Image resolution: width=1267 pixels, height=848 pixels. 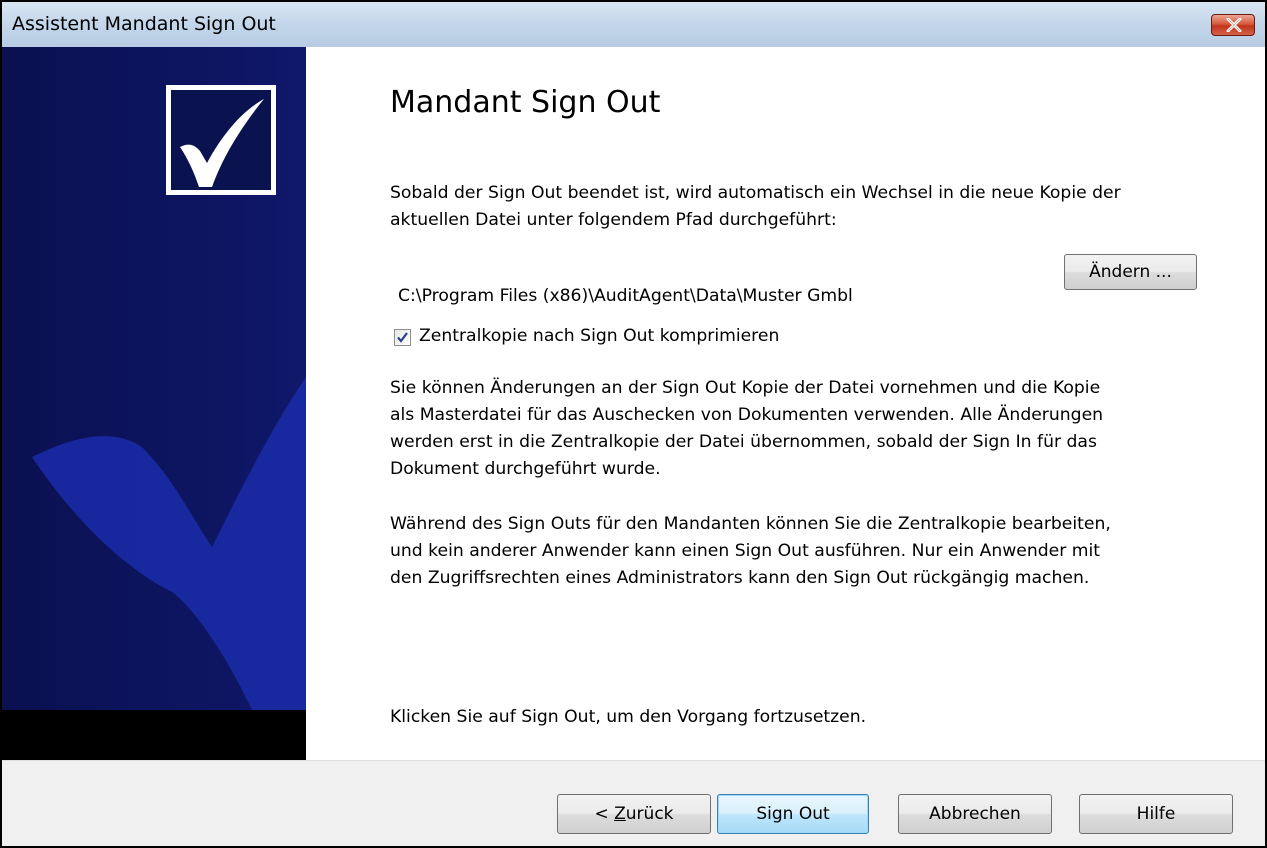 I want to click on title-bar: Assistent Mandant Sign Out, so click(x=633, y=25).